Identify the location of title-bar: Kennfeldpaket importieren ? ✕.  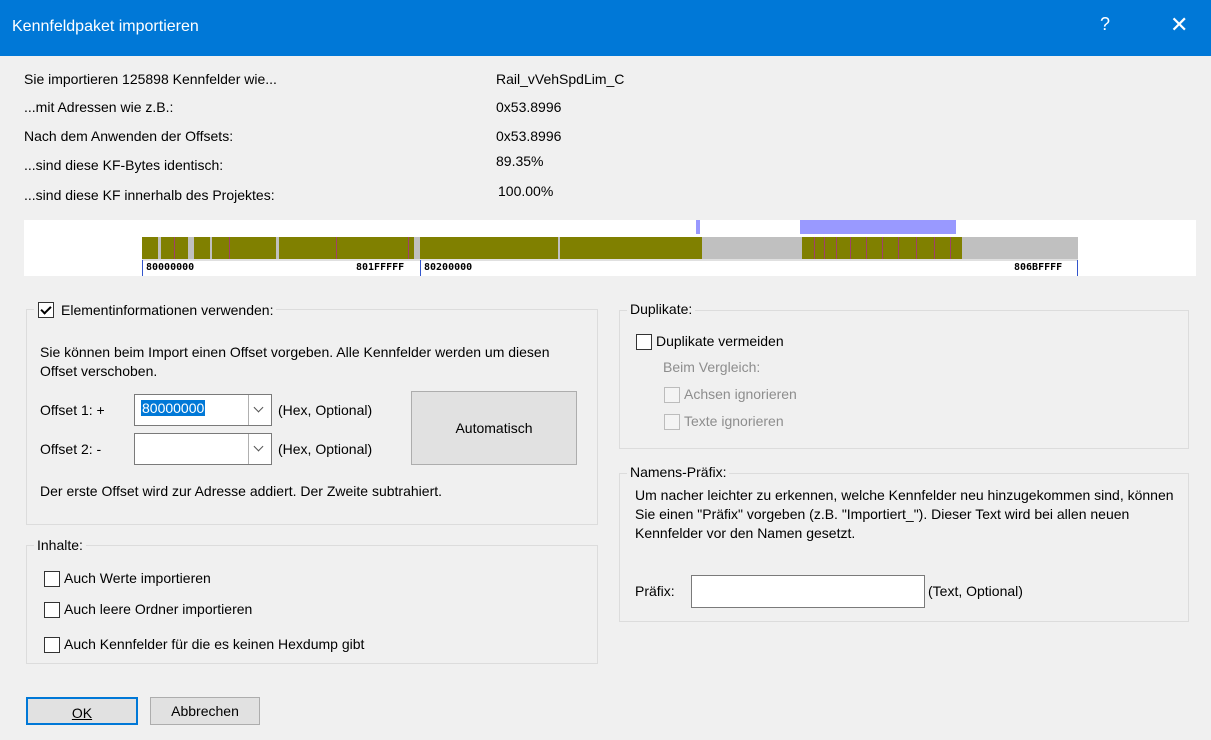
(605, 28).